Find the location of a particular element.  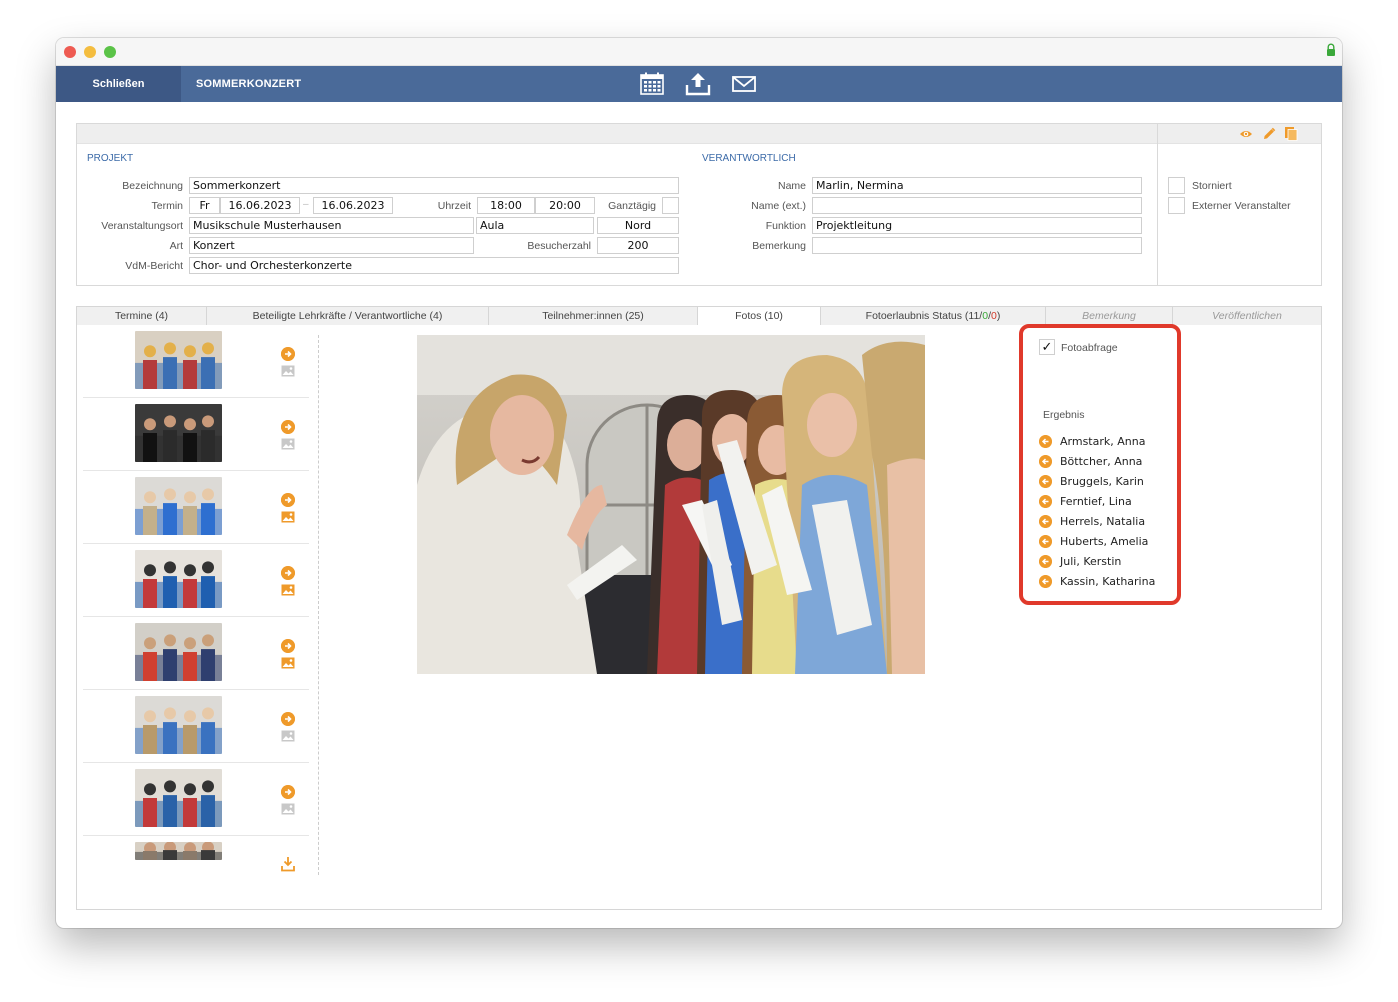

ergebnis-label: Ergebnis is located at coordinates (1064, 415).